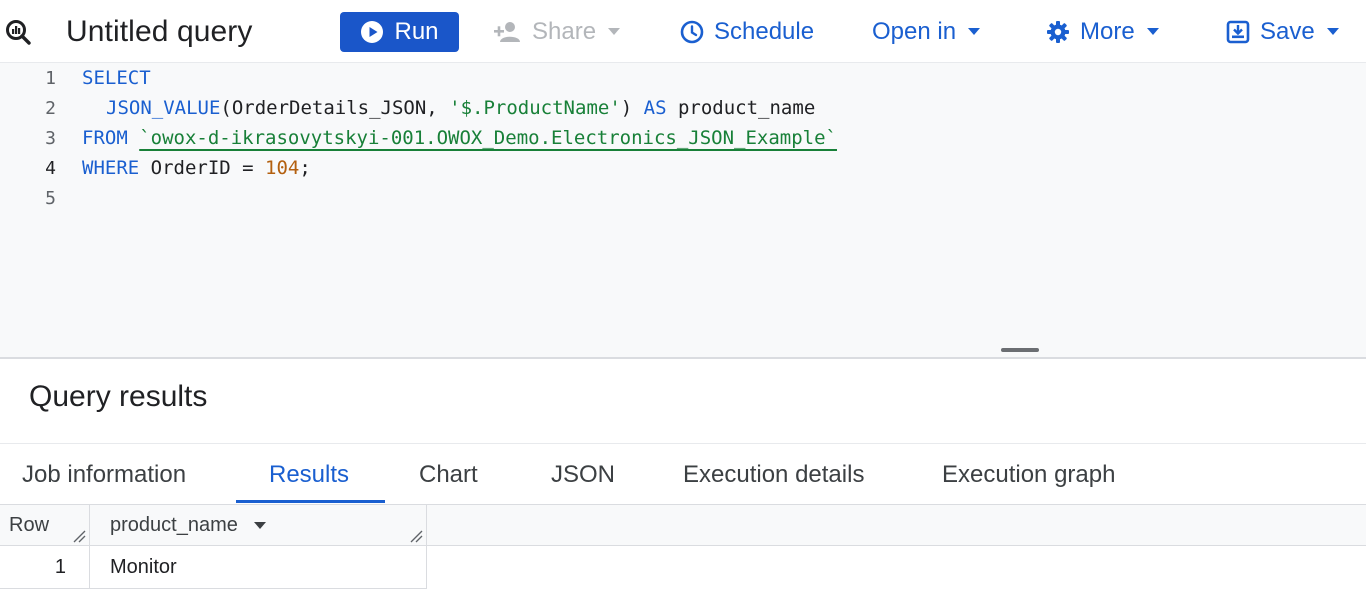  Describe the element at coordinates (448, 474) in the screenshot. I see `tab-chart: Chart` at that location.